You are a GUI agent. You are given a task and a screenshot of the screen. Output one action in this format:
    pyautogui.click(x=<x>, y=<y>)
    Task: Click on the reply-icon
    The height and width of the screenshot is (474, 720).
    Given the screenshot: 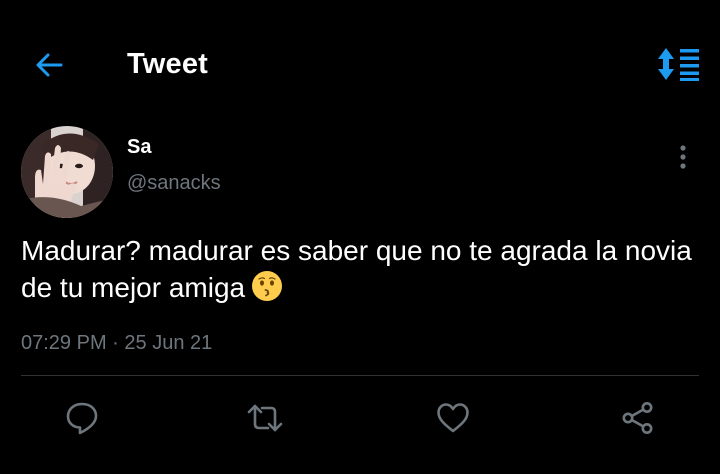 What is the action you would take?
    pyautogui.click(x=82, y=418)
    